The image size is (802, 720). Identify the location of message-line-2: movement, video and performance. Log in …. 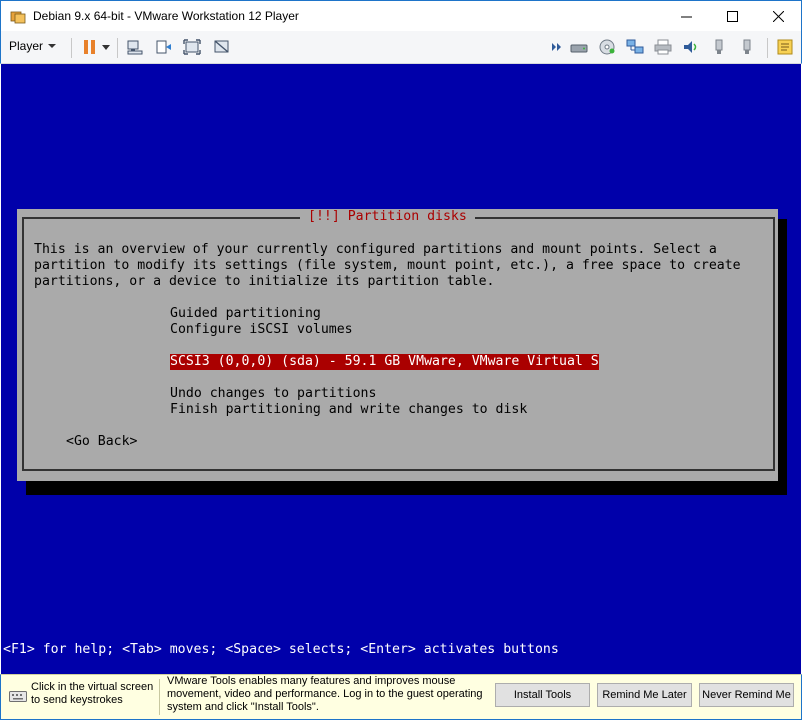
(325, 694).